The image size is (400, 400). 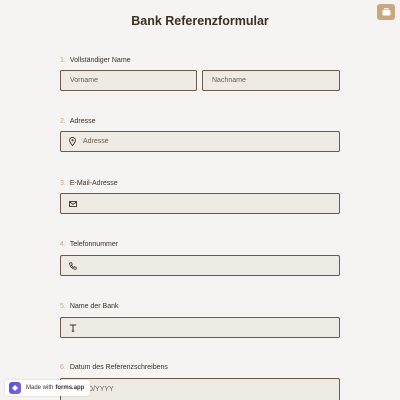 What do you see at coordinates (100, 60) in the screenshot?
I see `question-text: Vollständiger Name` at bounding box center [100, 60].